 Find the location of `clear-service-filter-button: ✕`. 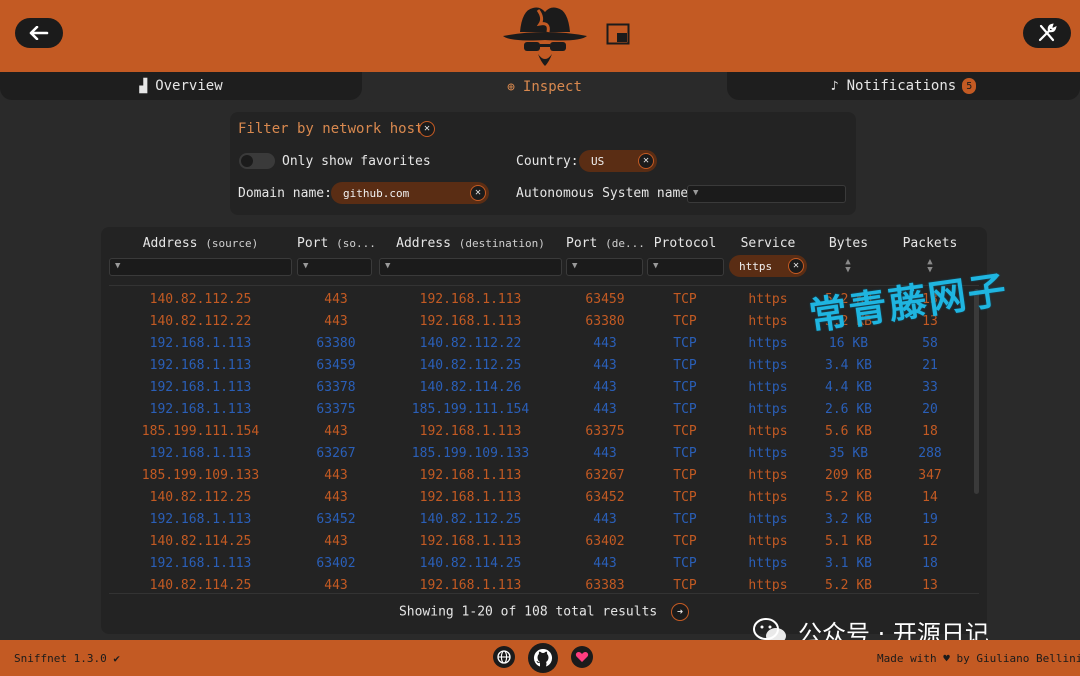

clear-service-filter-button: ✕ is located at coordinates (796, 266).